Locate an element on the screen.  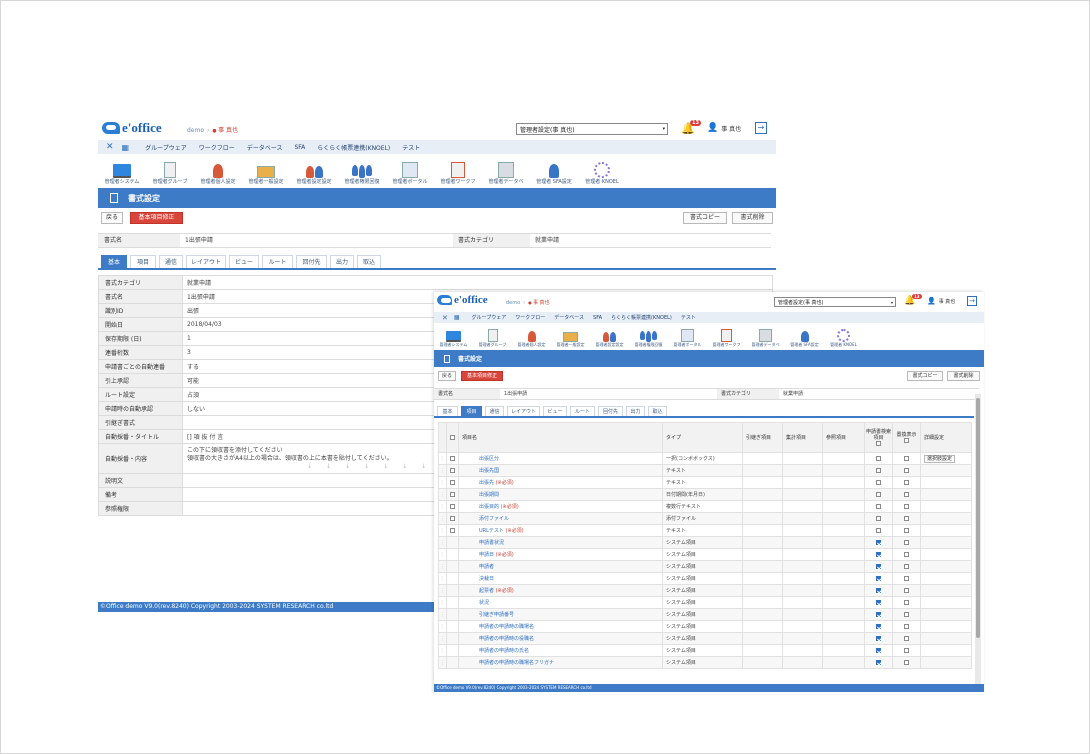
item-name-cell: 引継ぎ申請番号 is located at coordinates (560, 614).